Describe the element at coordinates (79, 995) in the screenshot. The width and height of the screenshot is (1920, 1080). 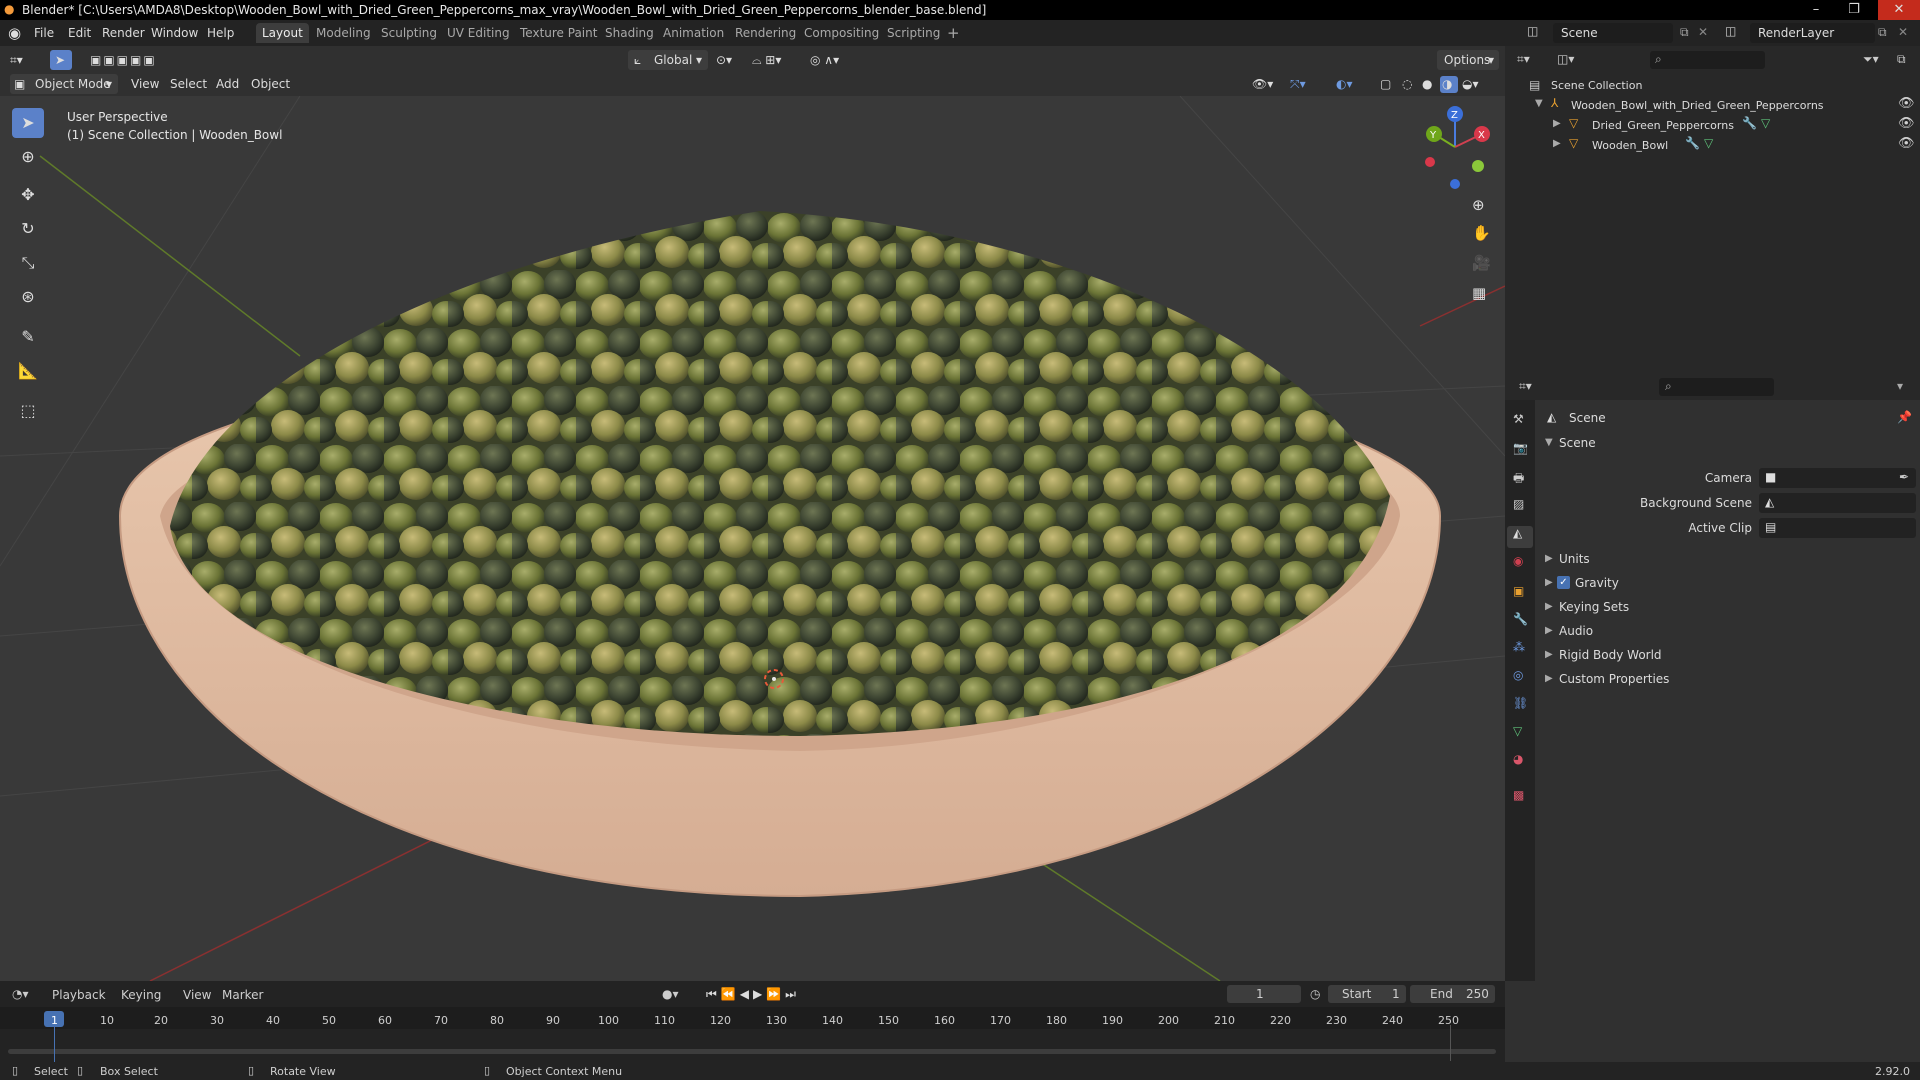
I see `menu-playback: Playback` at that location.